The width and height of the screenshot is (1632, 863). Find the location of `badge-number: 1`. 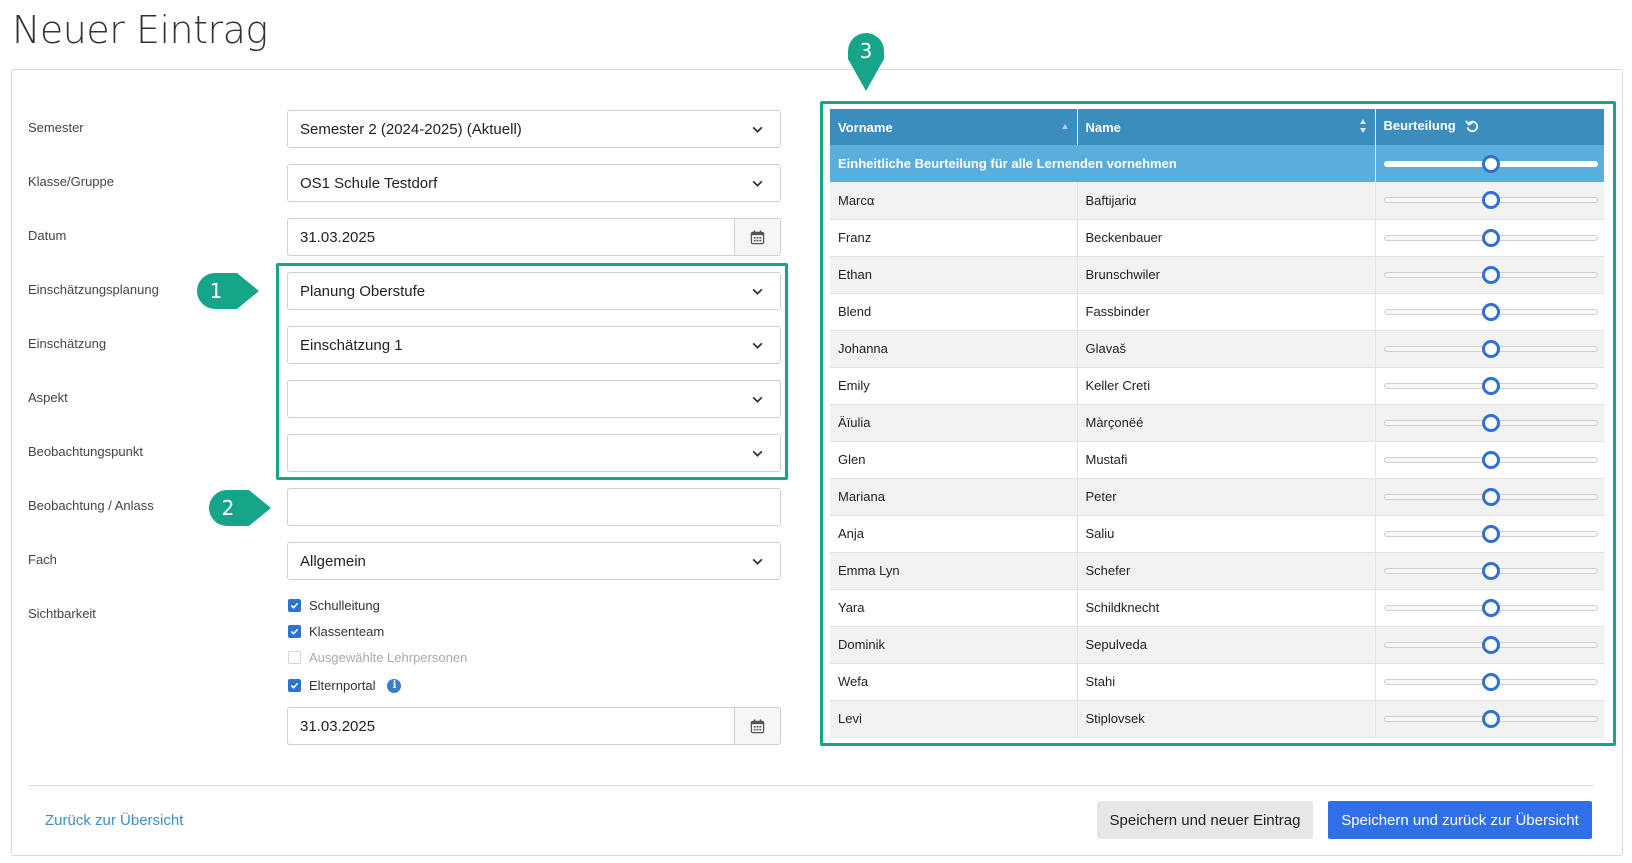

badge-number: 1 is located at coordinates (216, 291).